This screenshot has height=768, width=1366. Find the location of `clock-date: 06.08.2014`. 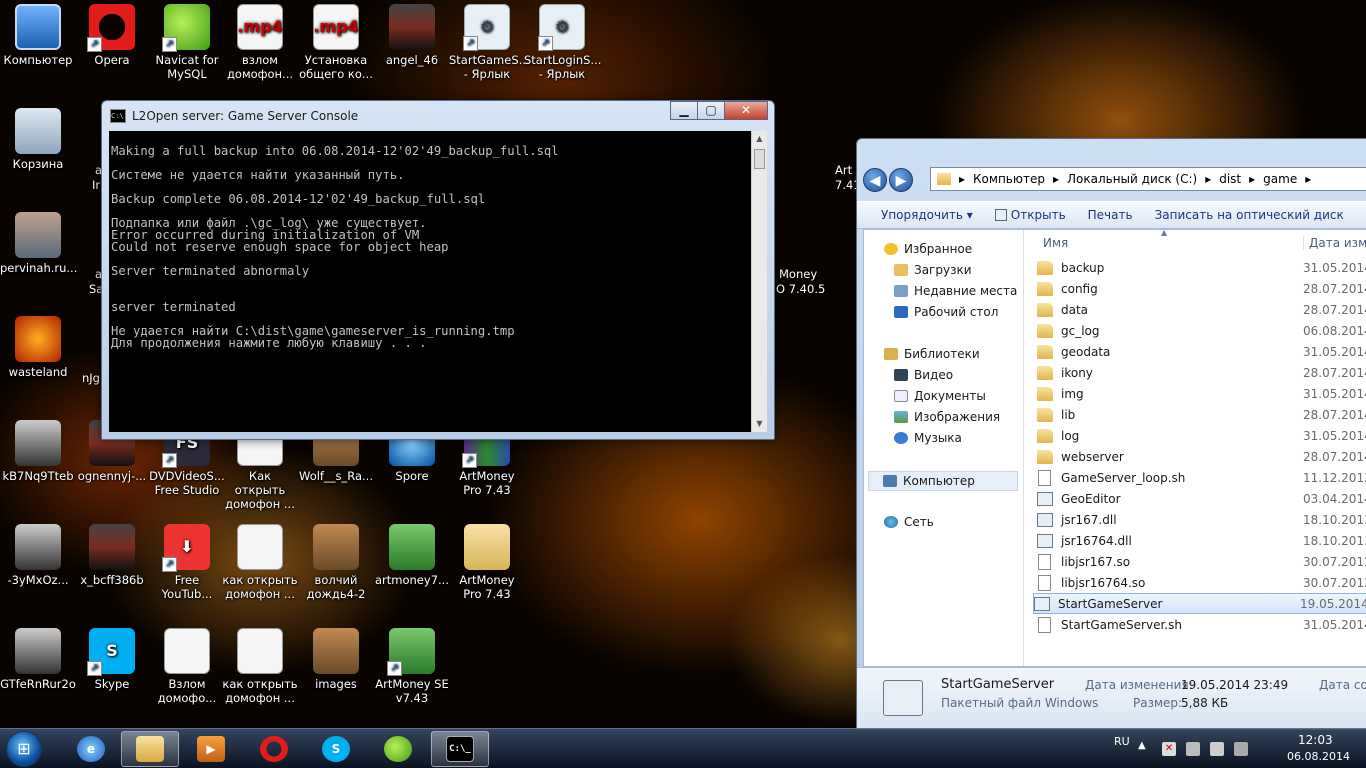

clock-date: 06.08.2014 is located at coordinates (1318, 756).